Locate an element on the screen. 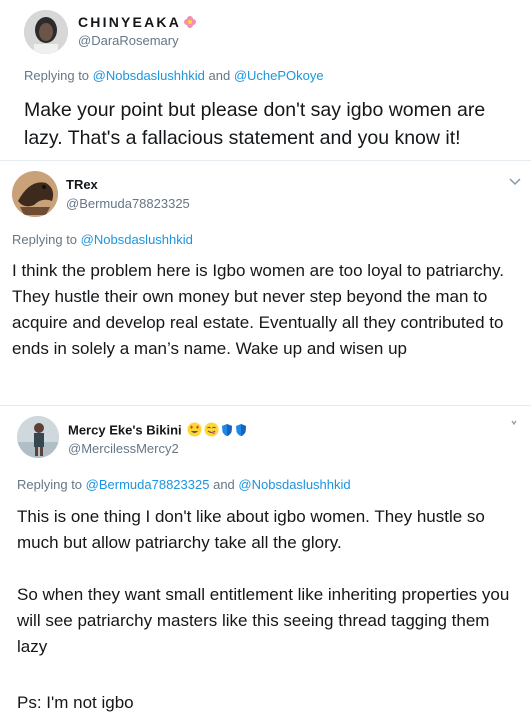 The width and height of the screenshot is (531, 724). user-handle: @DaraRosemary is located at coordinates (128, 40).